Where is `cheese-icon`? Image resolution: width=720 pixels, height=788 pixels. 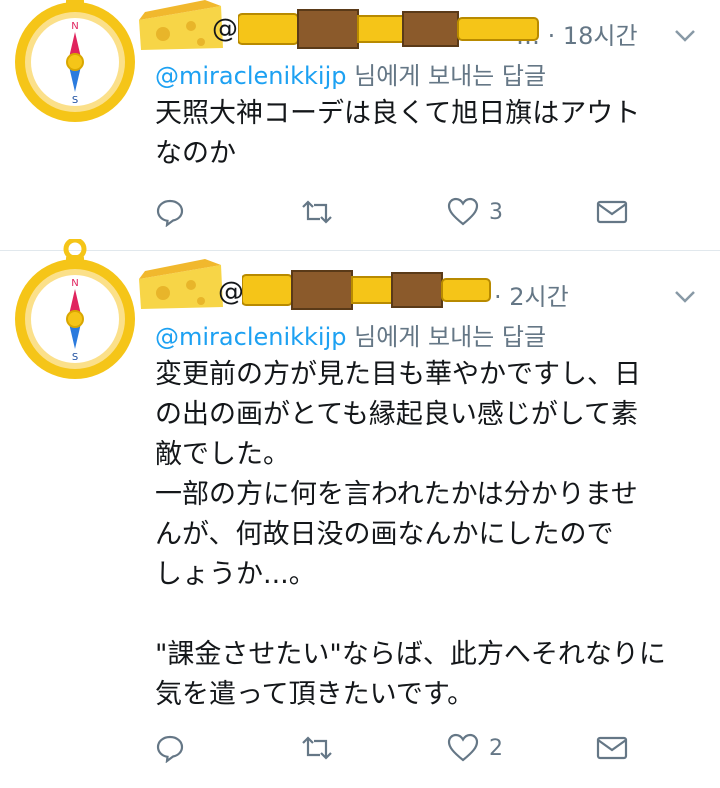 cheese-icon is located at coordinates (181, 284).